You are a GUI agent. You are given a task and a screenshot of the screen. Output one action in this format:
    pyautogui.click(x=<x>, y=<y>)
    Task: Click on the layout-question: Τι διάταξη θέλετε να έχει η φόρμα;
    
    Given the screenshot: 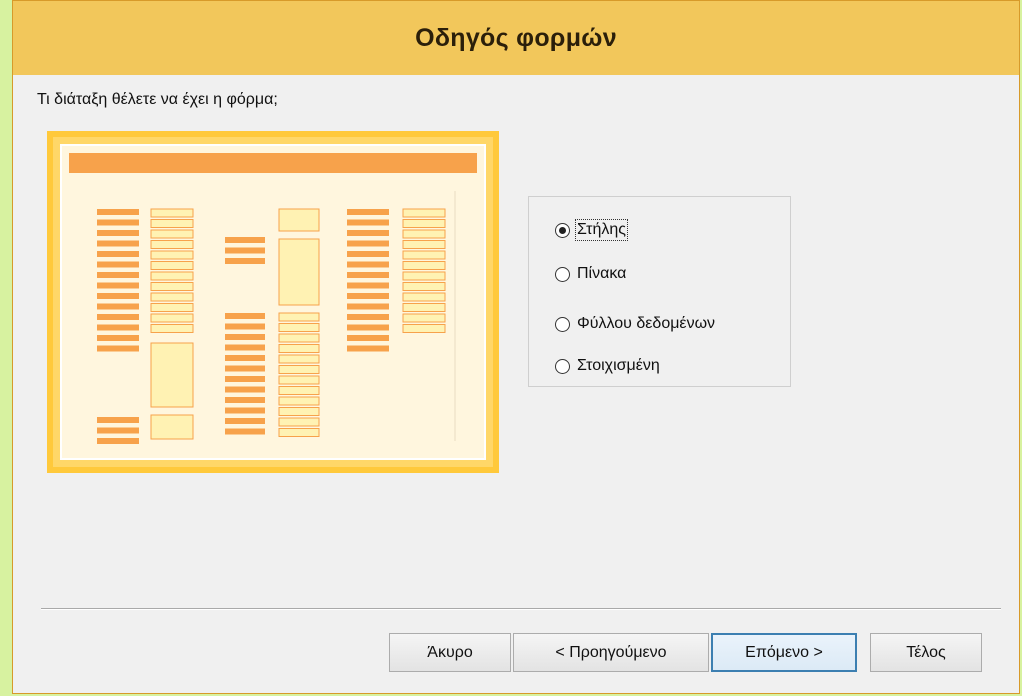 What is the action you would take?
    pyautogui.click(x=157, y=99)
    